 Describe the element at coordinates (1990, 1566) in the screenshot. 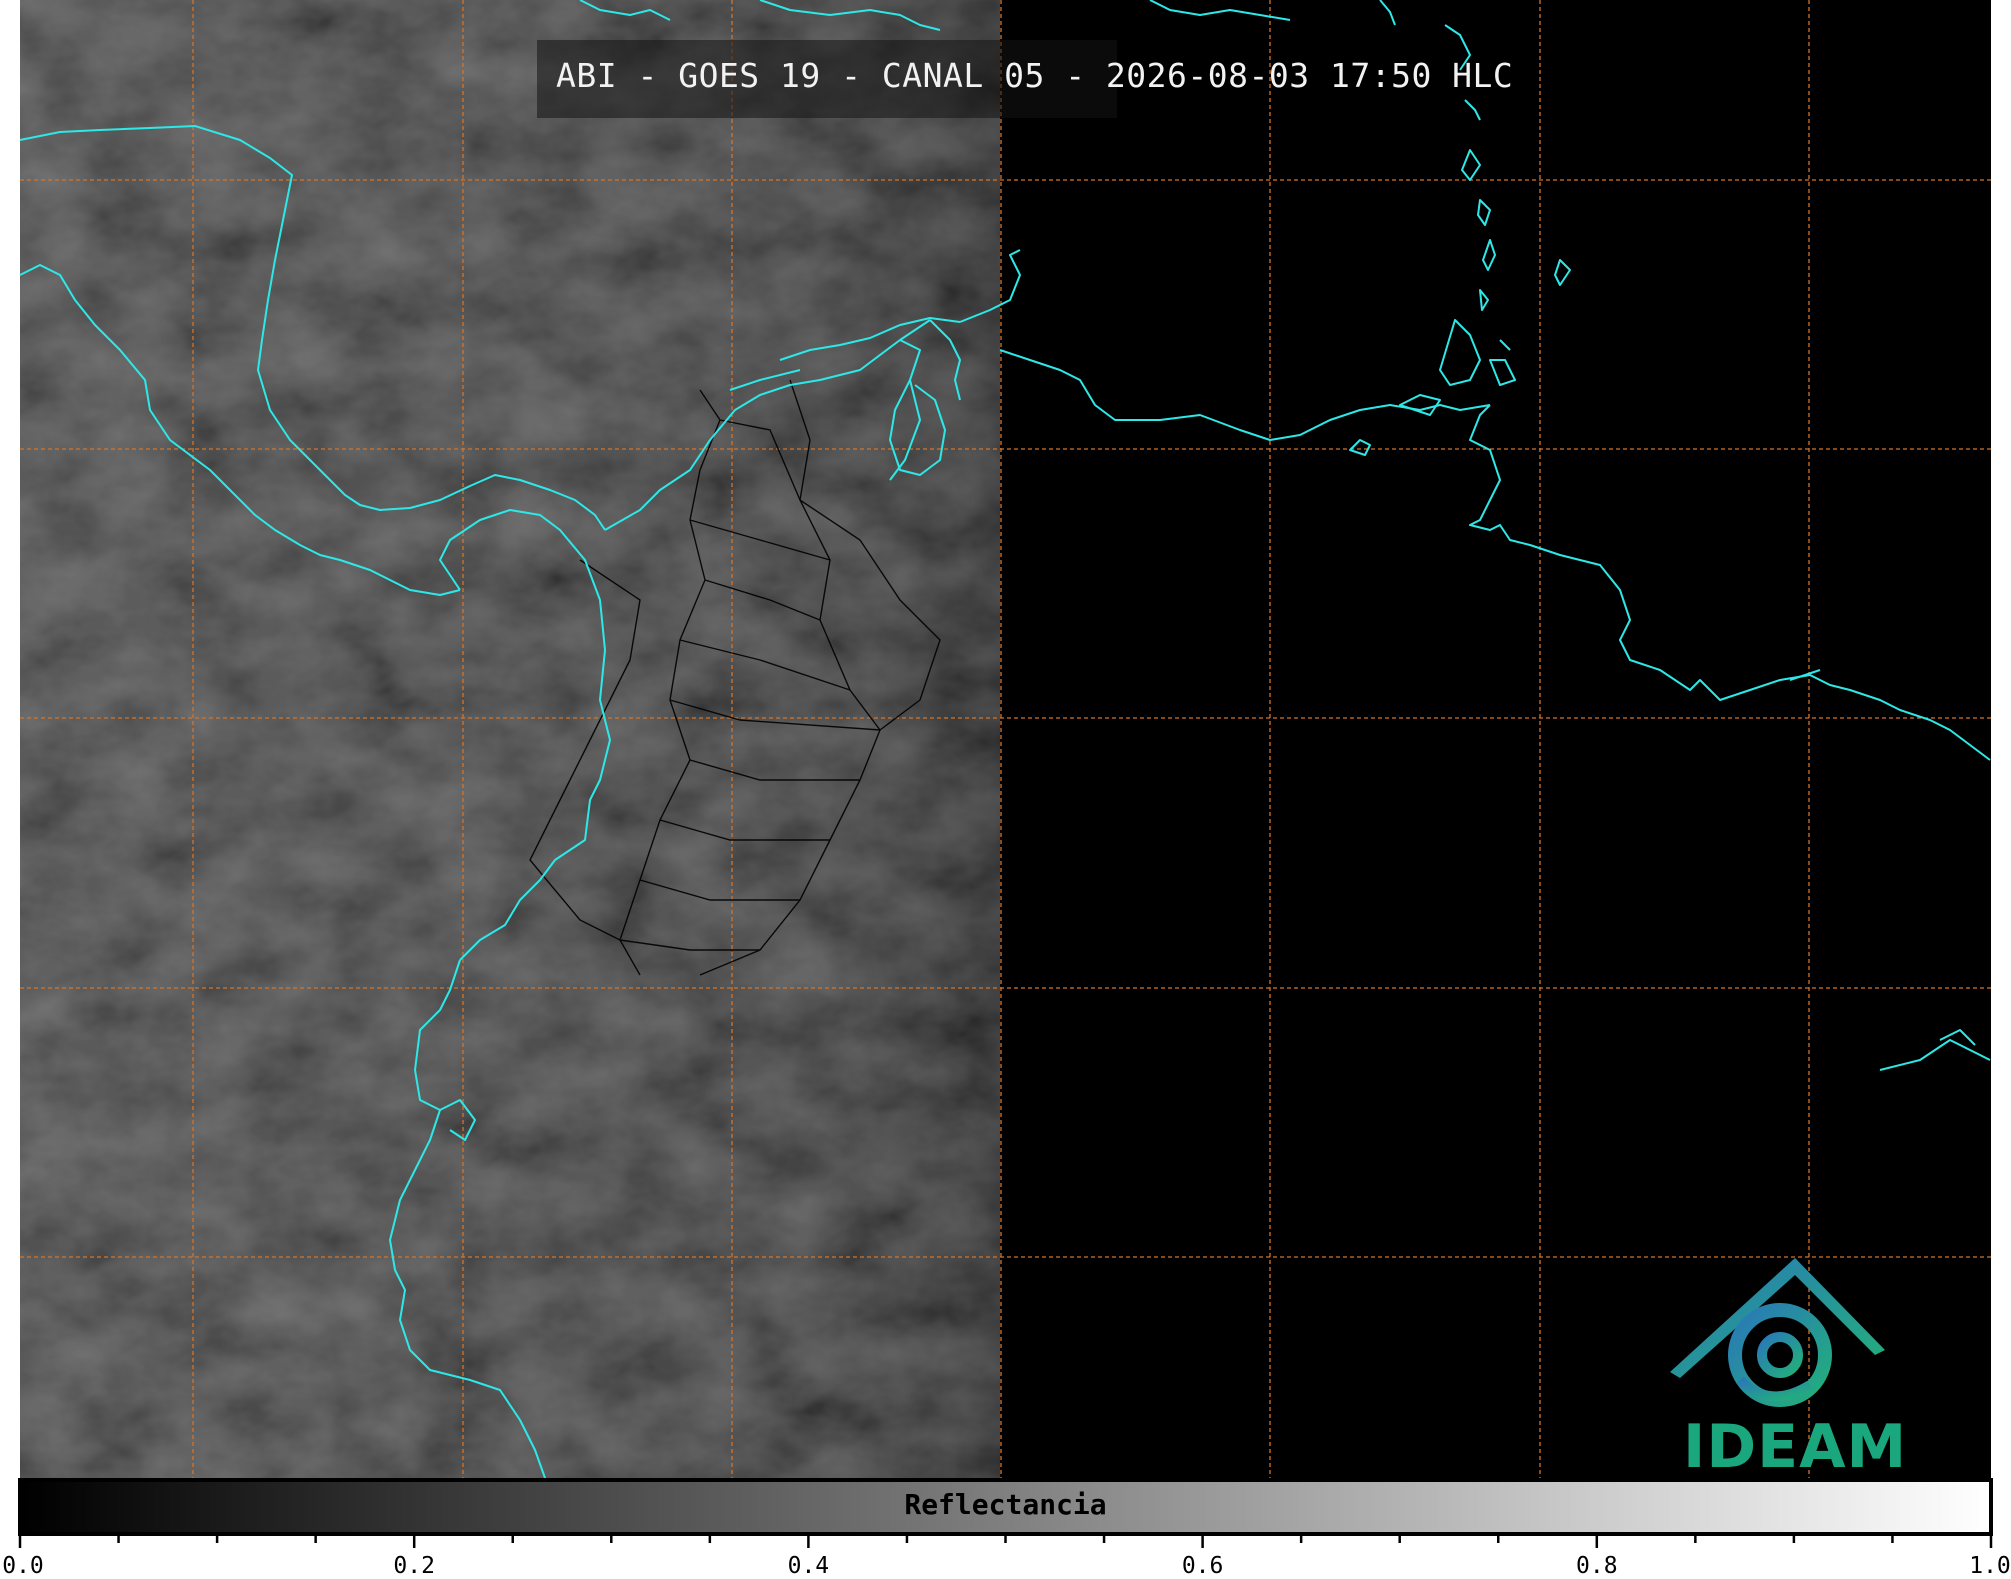

I see `colorbar-tick-label: 1.0` at that location.